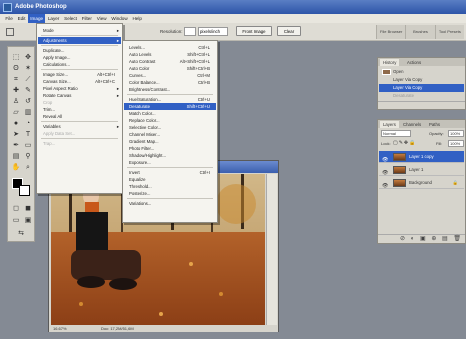  What do you see at coordinates (16, 112) in the screenshot?
I see `eraser-tool-icon: ▱` at bounding box center [16, 112].